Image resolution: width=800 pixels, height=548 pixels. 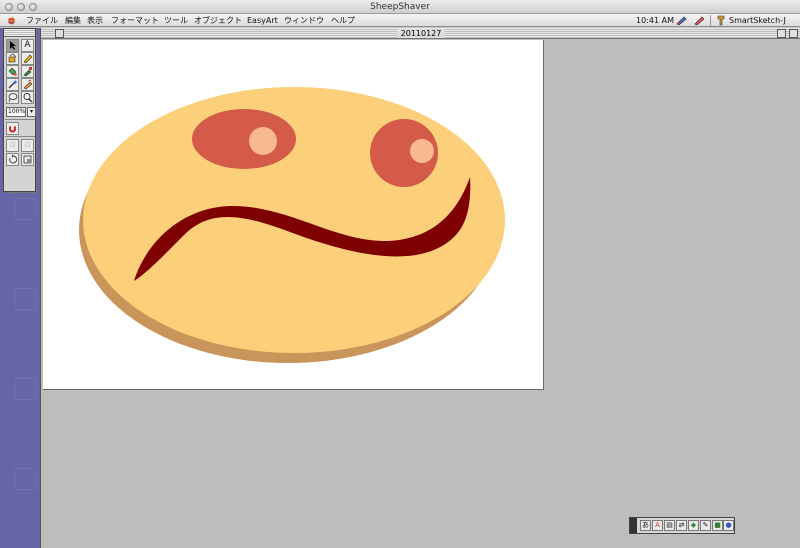 I want to click on document-zoom-box, so click(x=781, y=33).